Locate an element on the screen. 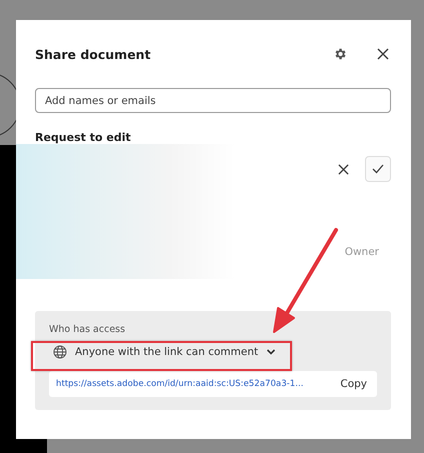 The height and width of the screenshot is (453, 424). accept-button is located at coordinates (378, 169).